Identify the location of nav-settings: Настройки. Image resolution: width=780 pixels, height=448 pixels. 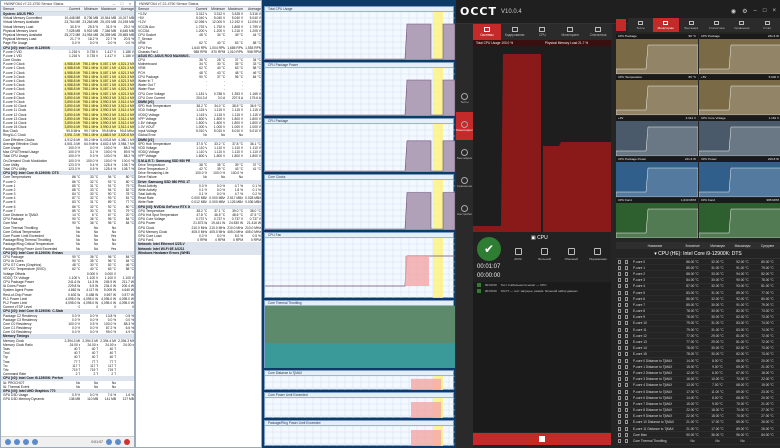
(464, 210).